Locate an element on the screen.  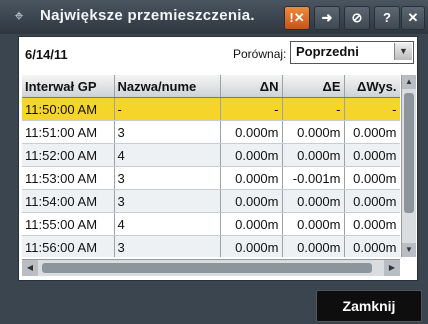
table-row: 11:51:00 AM 3 0.000m 0.000m 0.000m is located at coordinates (211, 132).